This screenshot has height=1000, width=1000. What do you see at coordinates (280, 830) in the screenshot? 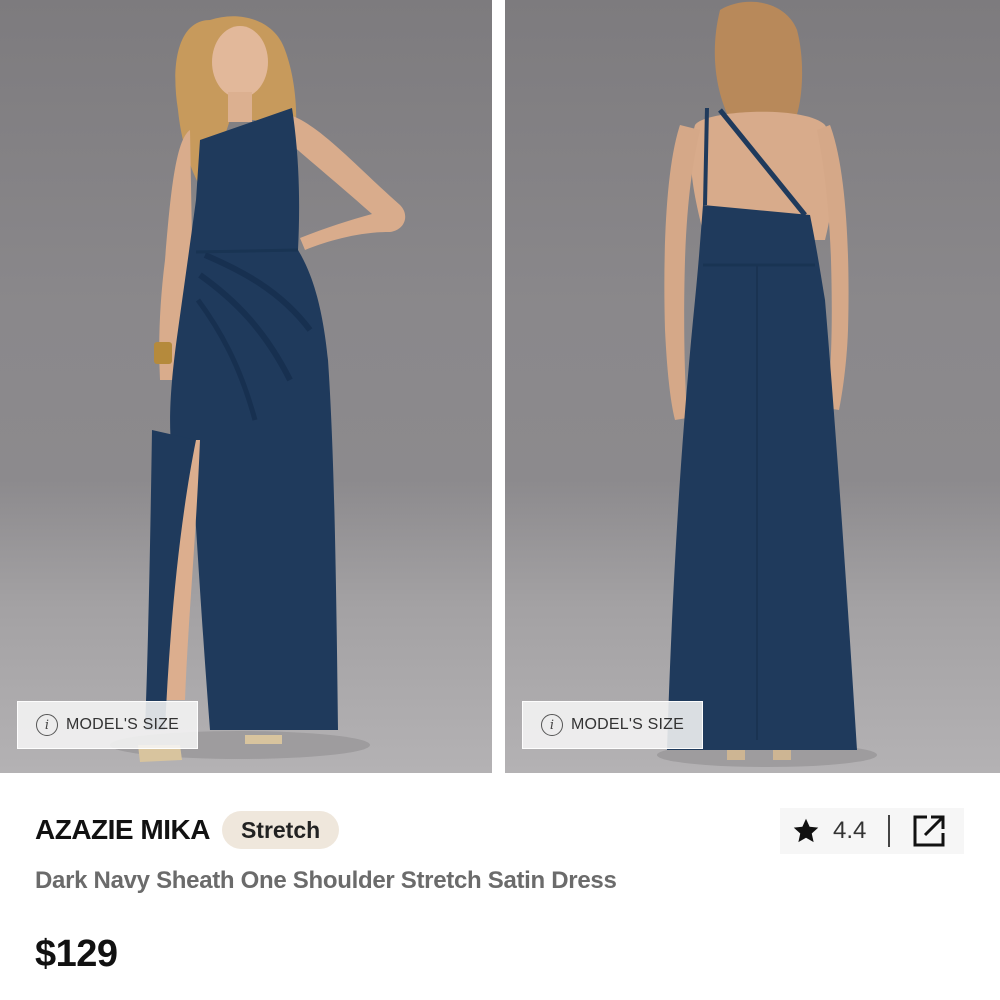
I see `stretch-badge: Stretch` at bounding box center [280, 830].